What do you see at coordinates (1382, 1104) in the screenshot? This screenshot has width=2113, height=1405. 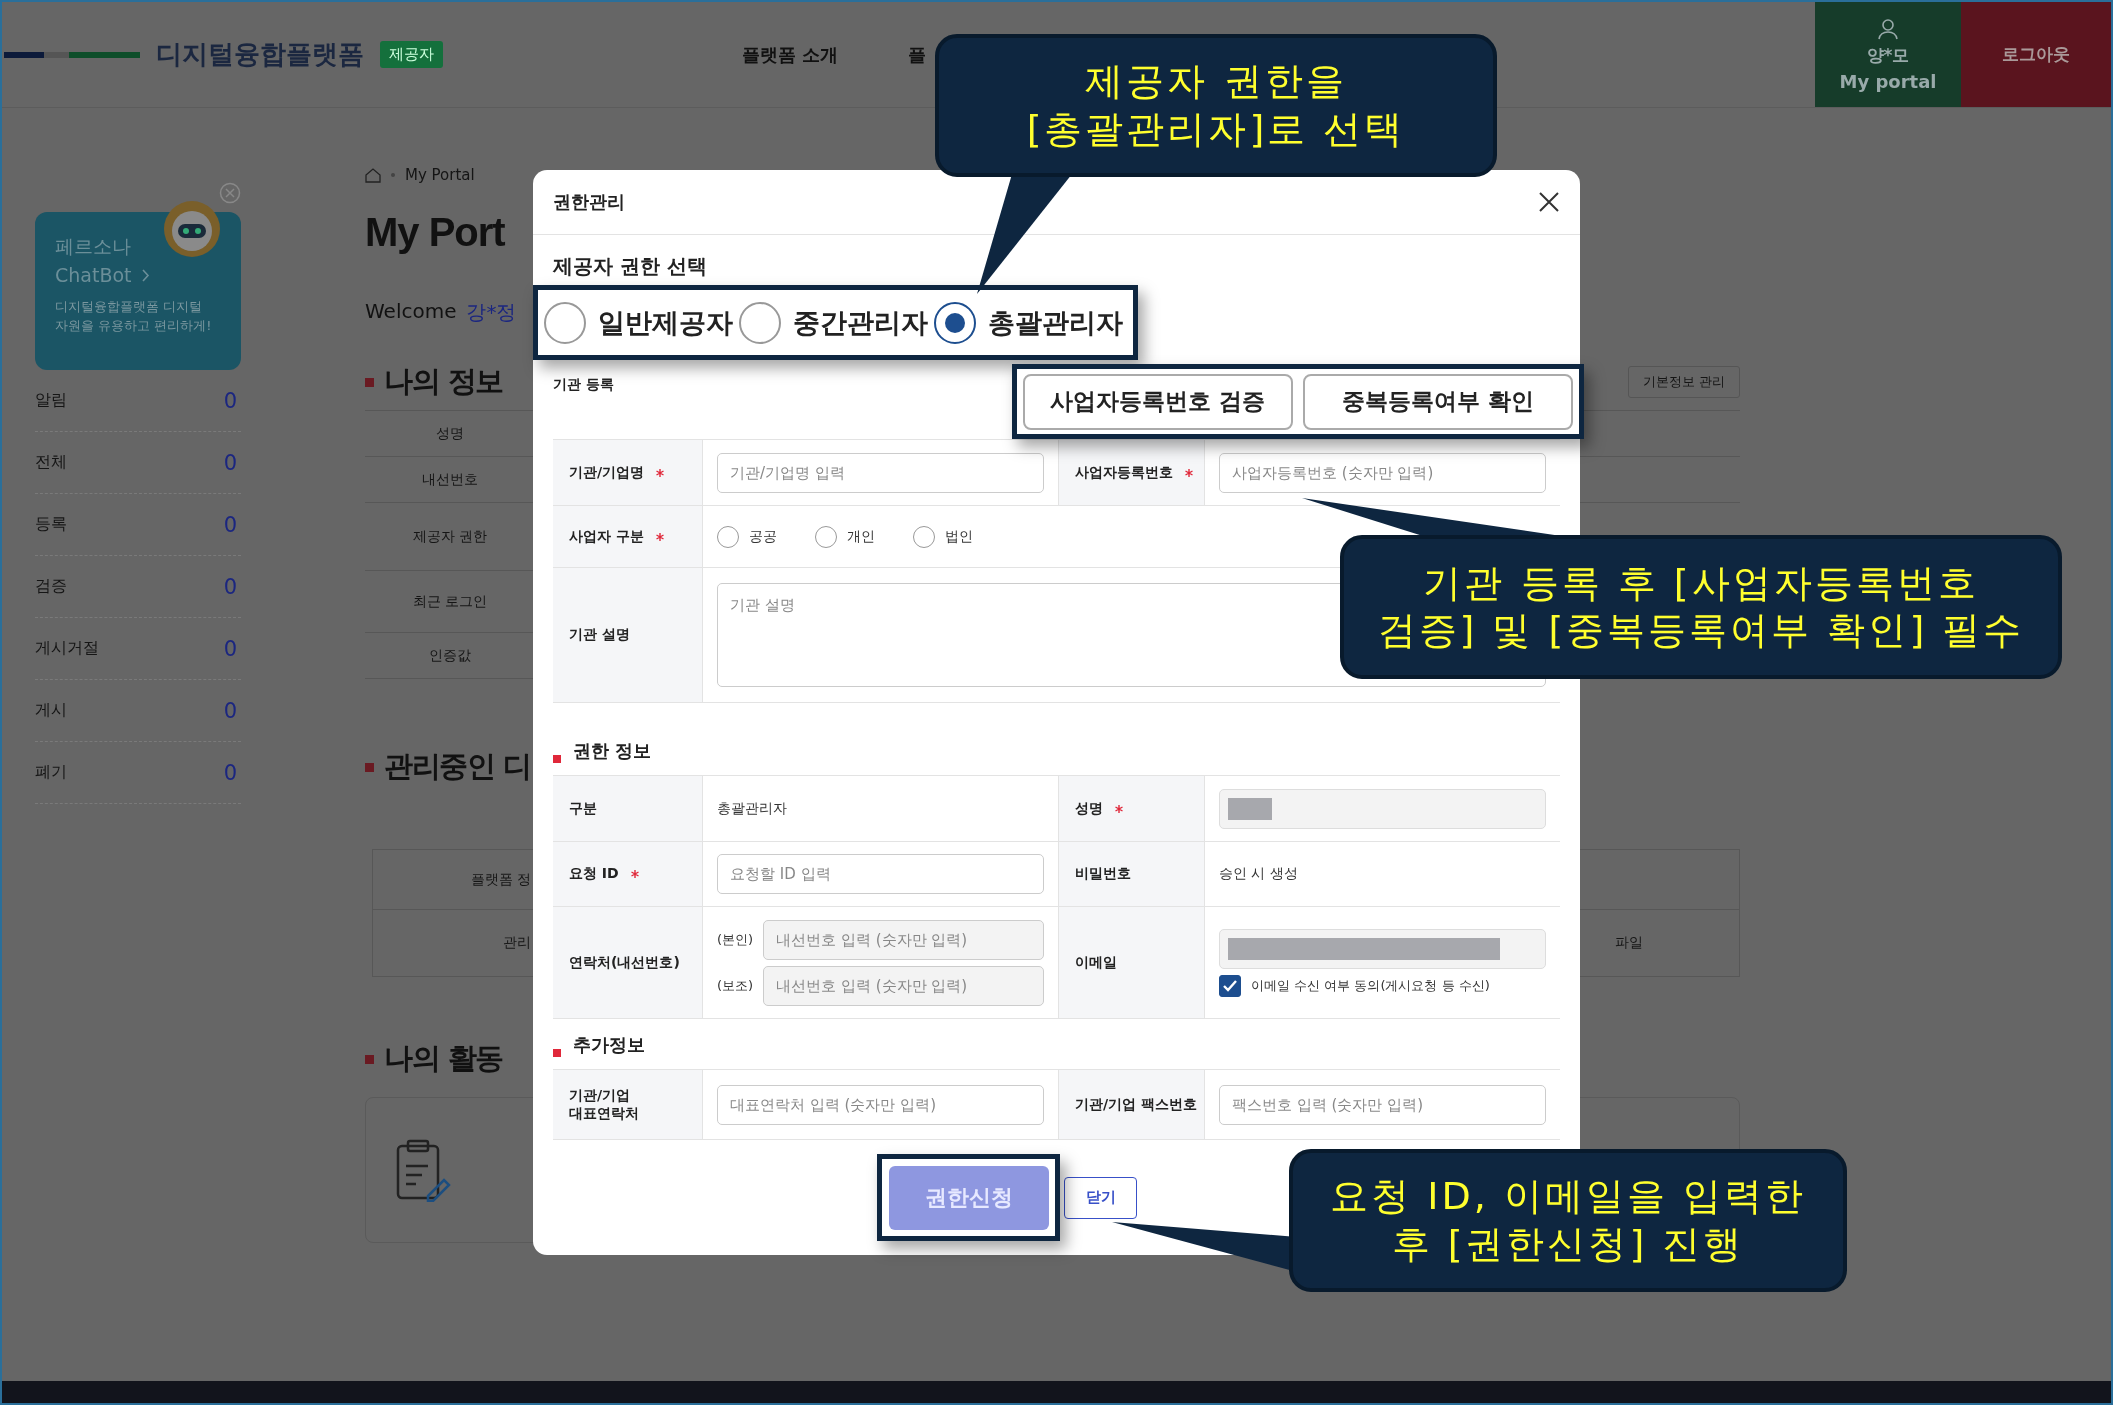 I see `text-input: 팩스번호 입력 (숫자만 입력)` at bounding box center [1382, 1104].